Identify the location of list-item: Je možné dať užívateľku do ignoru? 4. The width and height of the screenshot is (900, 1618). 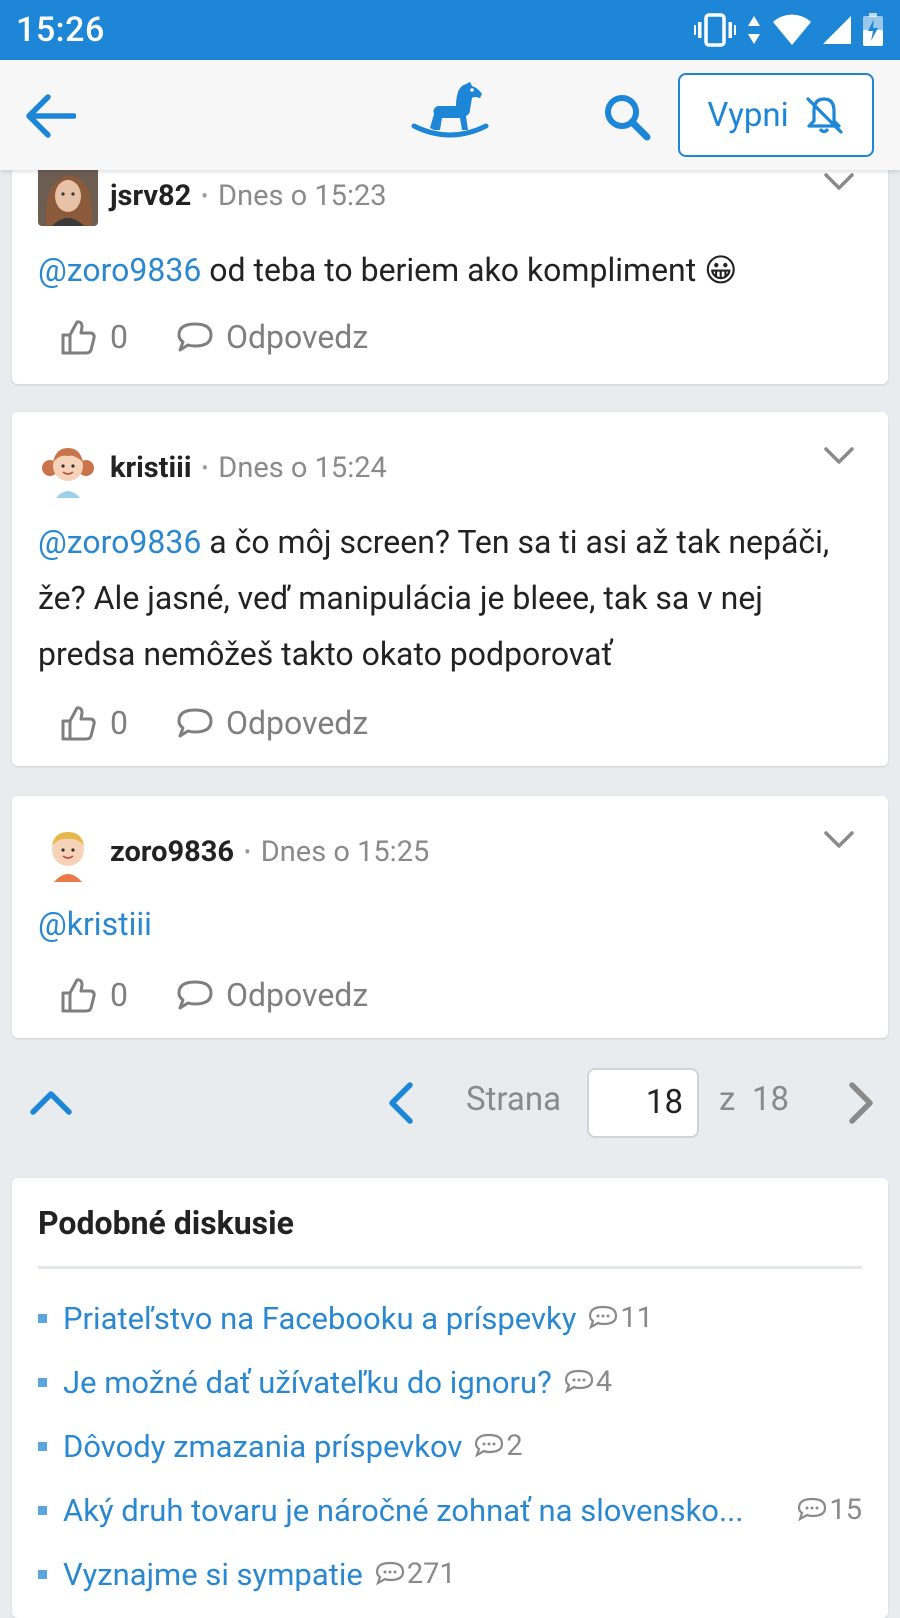
(450, 1382).